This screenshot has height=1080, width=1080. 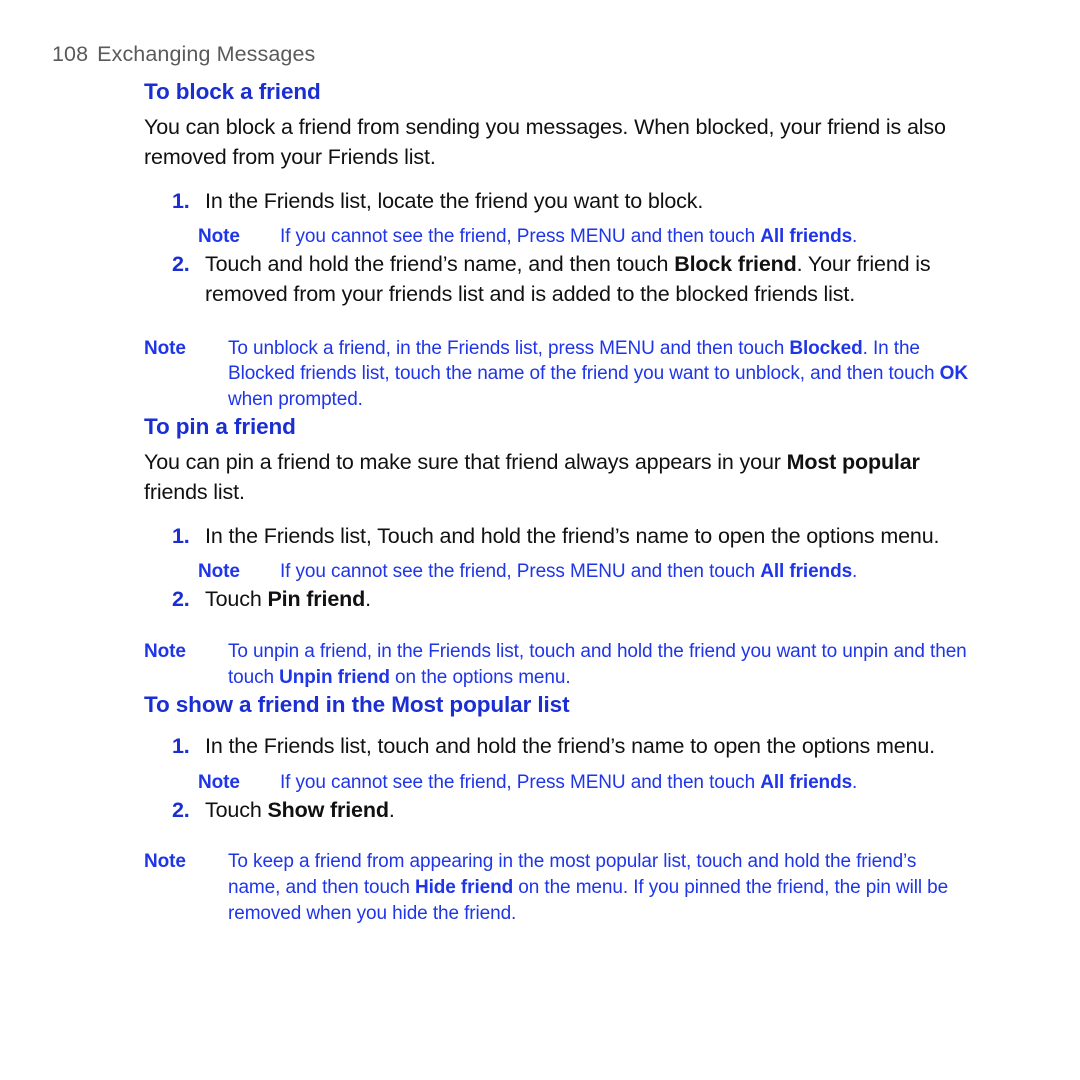 I want to click on step-item: 2. Touch Pin friend., so click(x=571, y=600).